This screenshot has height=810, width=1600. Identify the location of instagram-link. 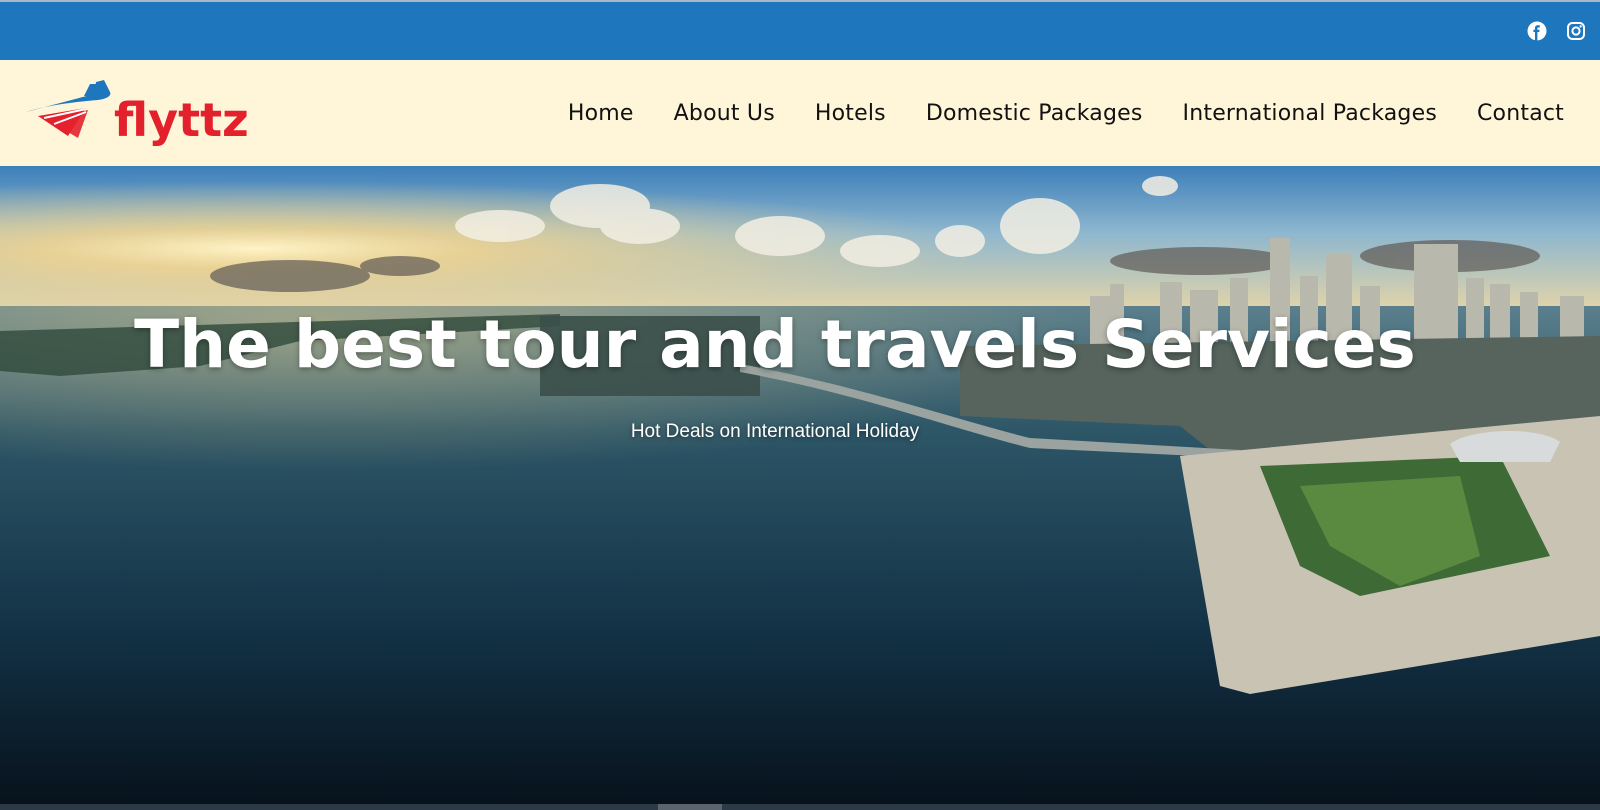
(1576, 31).